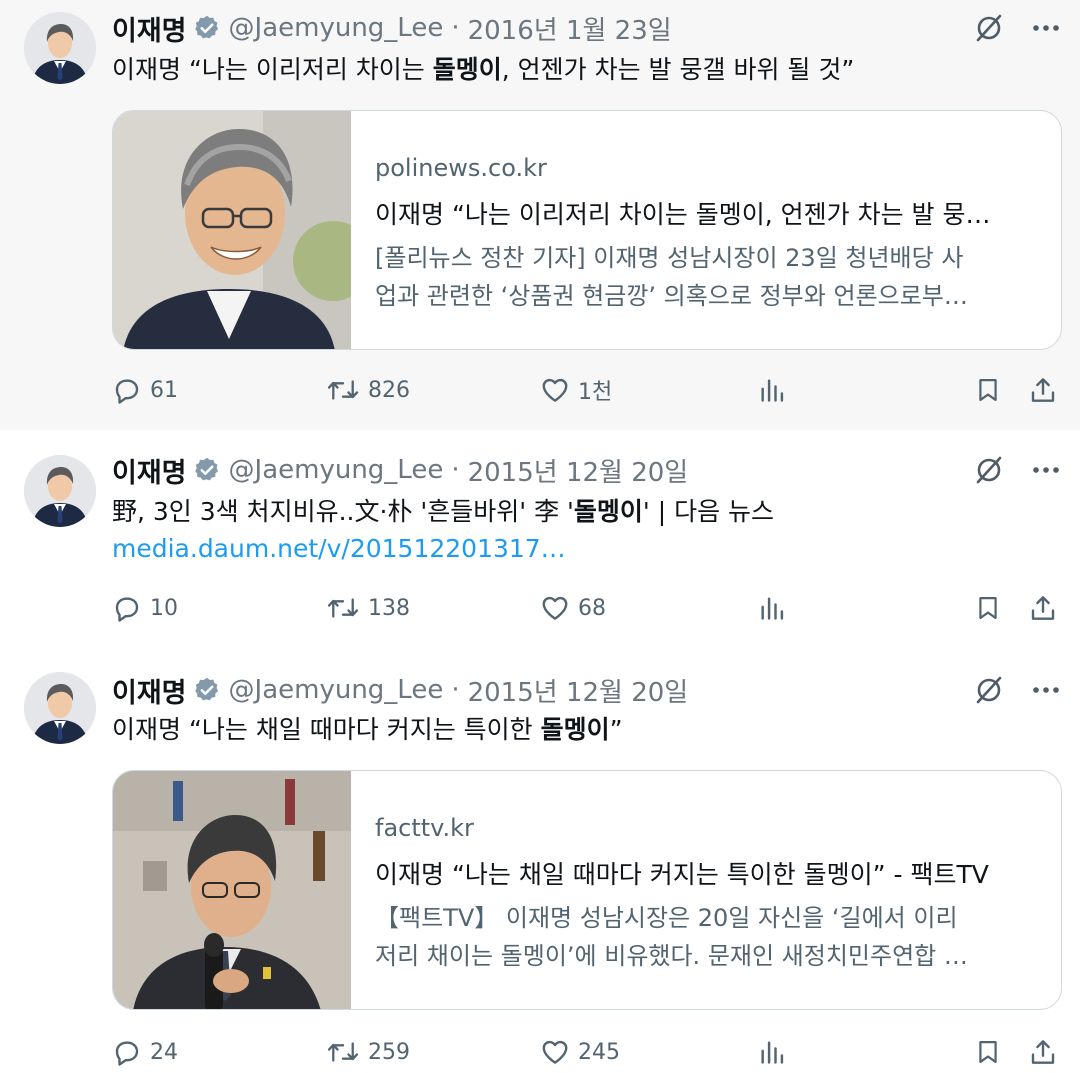  What do you see at coordinates (164, 390) in the screenshot?
I see `reply-count: 61` at bounding box center [164, 390].